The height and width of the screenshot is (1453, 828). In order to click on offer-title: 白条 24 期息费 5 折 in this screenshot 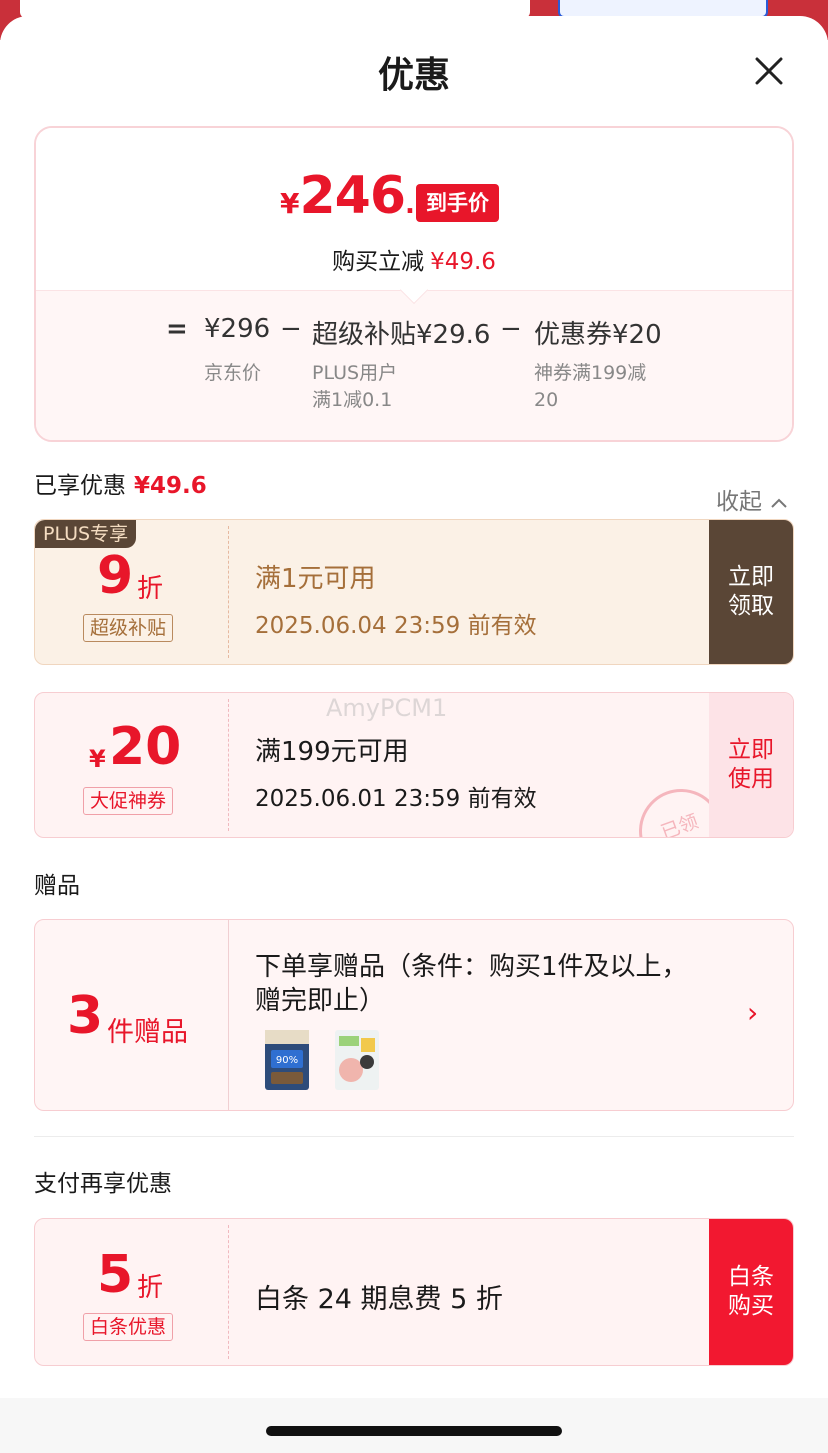, I will do `click(379, 1299)`.